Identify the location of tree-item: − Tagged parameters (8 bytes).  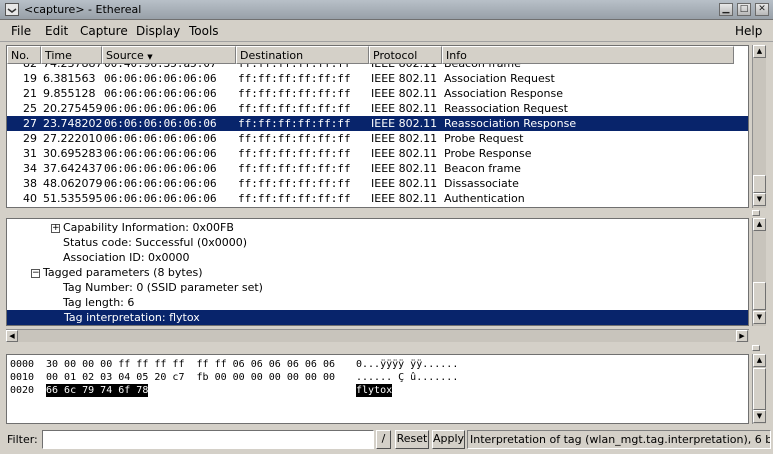
(117, 272).